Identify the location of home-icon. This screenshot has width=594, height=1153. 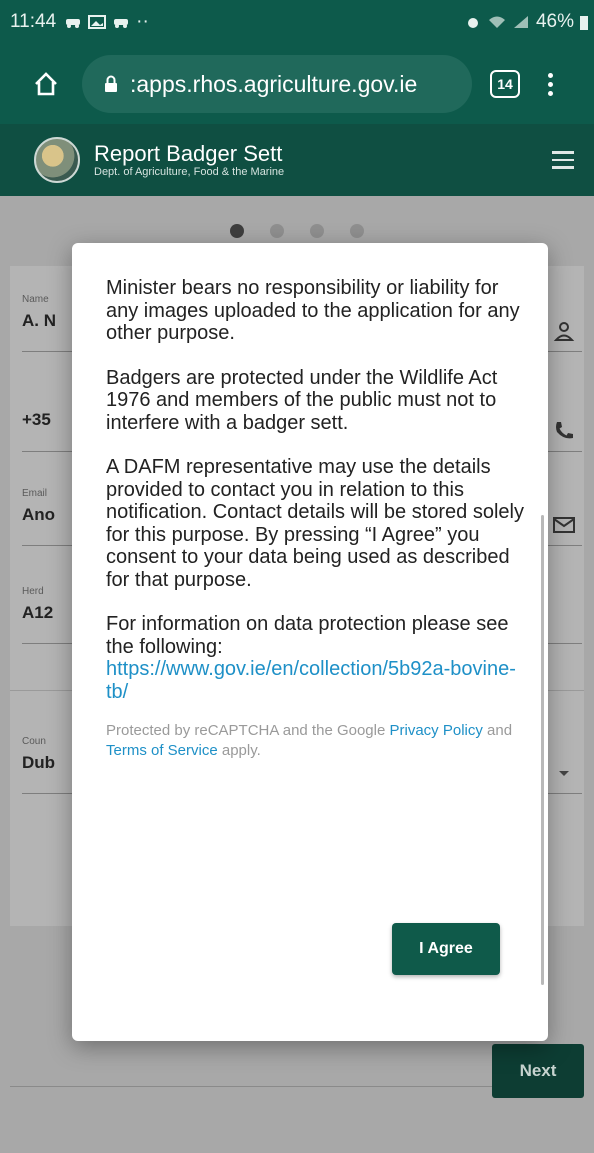
(46, 84).